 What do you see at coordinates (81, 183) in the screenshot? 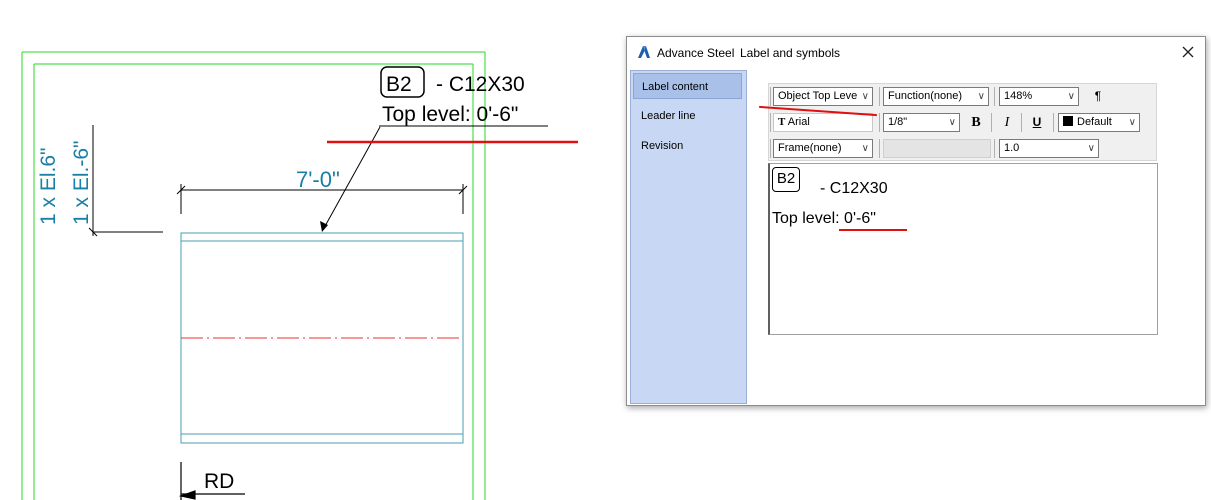
I see `elevation-text-2: 1 x El.-6"` at bounding box center [81, 183].